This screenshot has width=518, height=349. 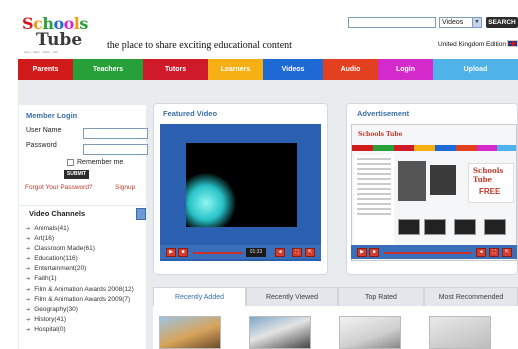 I want to click on channel-item: ➔ Film & Animation Awards 2008(12), so click(x=80, y=290).